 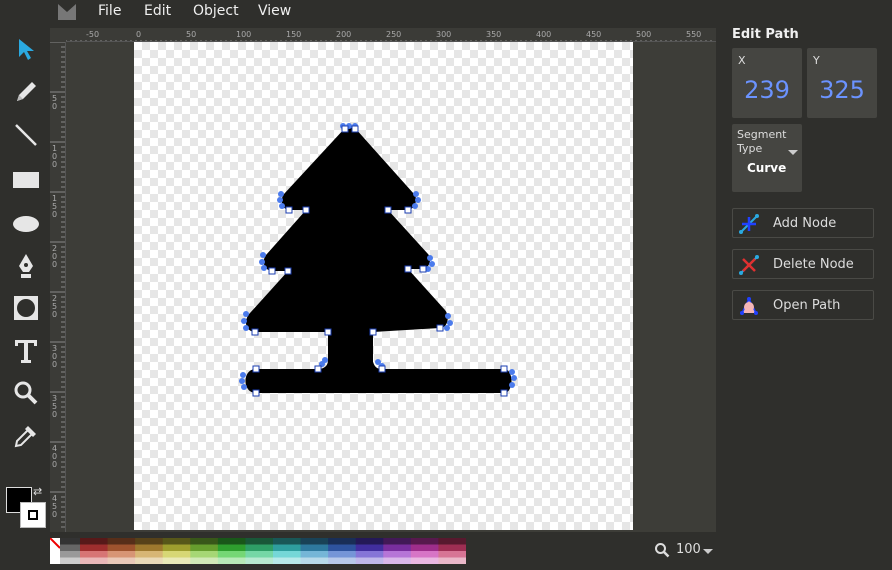 I want to click on tool-select, so click(x=26, y=49).